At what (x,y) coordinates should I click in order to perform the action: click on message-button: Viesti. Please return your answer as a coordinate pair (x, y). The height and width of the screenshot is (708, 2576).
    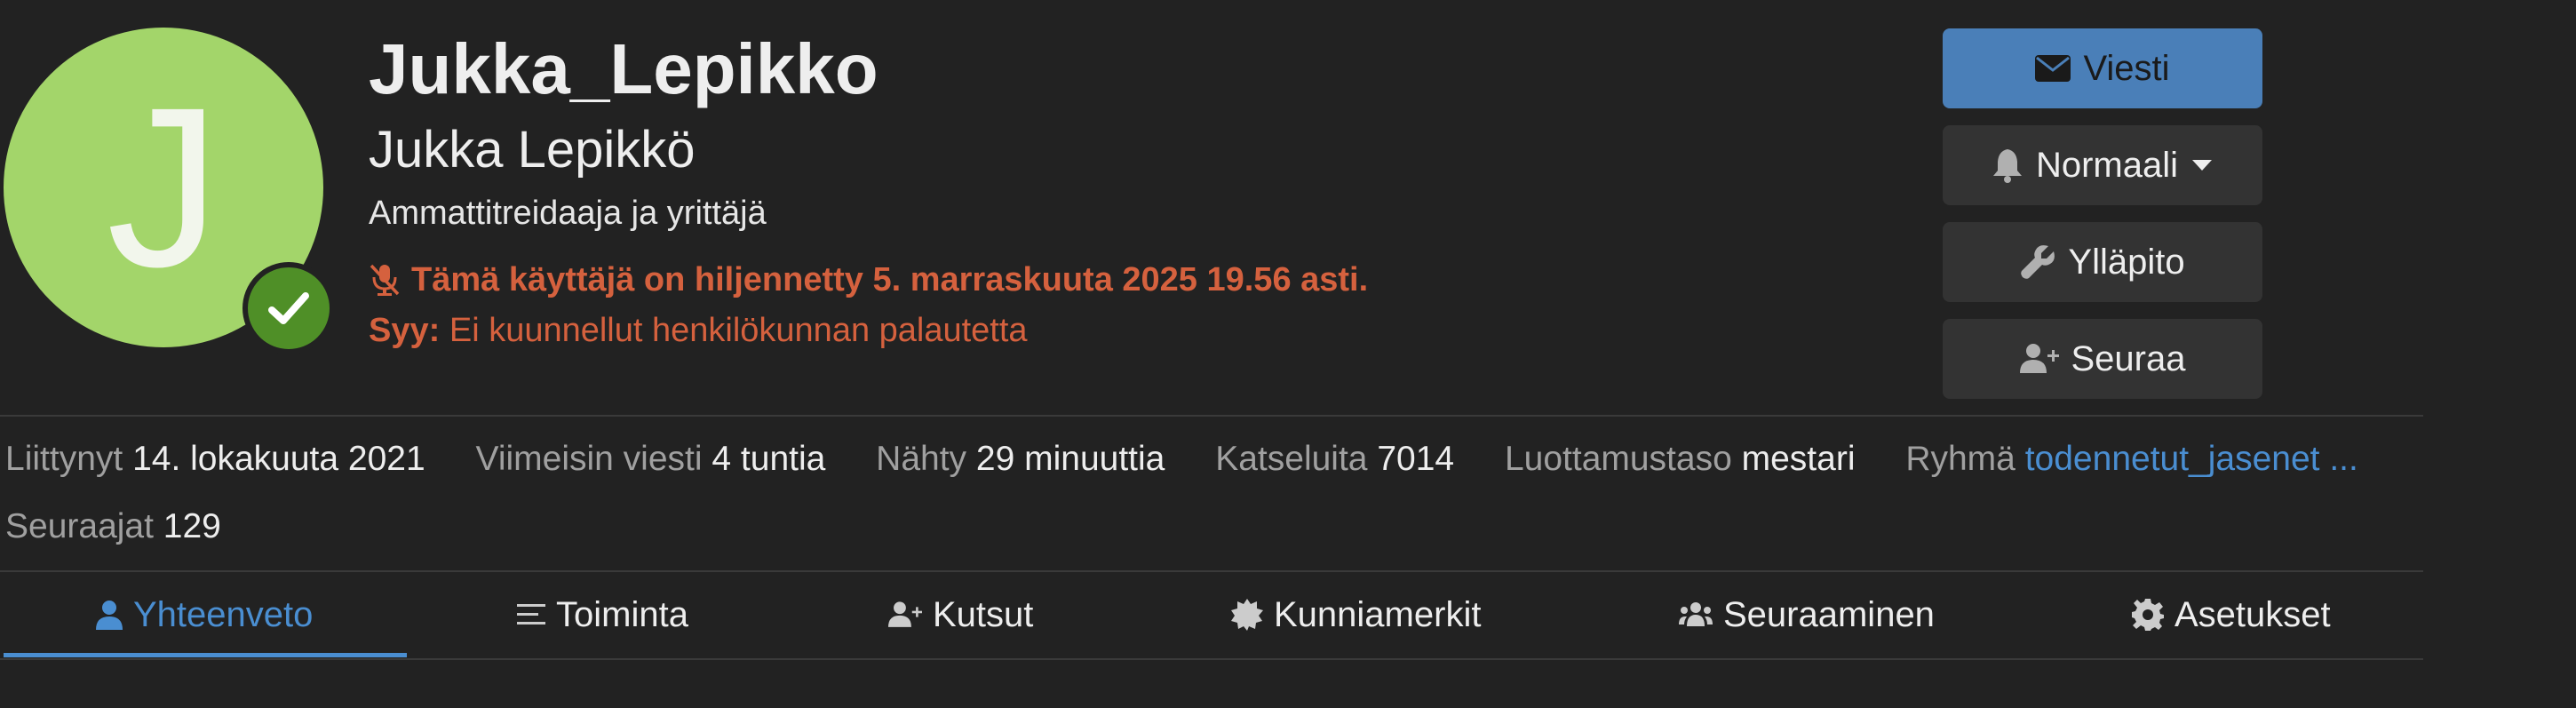
    Looking at the image, I should click on (2102, 68).